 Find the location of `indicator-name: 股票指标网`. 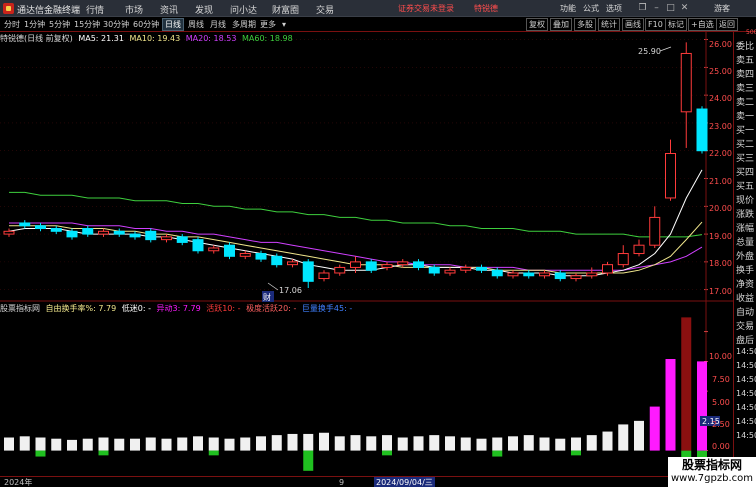

indicator-name: 股票指标网 is located at coordinates (20, 308).